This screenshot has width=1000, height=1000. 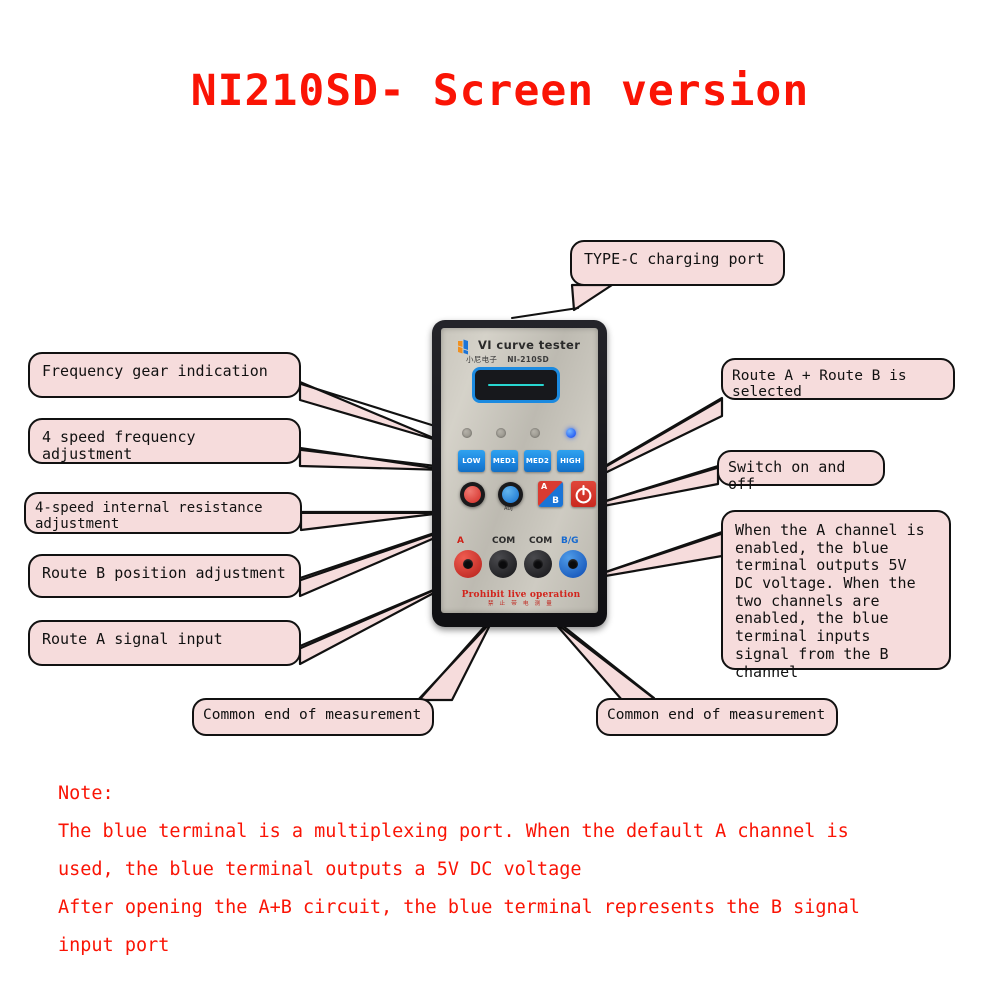 What do you see at coordinates (521, 604) in the screenshot?
I see `warning-text-cn: 禁 止 带 电 测 量` at bounding box center [521, 604].